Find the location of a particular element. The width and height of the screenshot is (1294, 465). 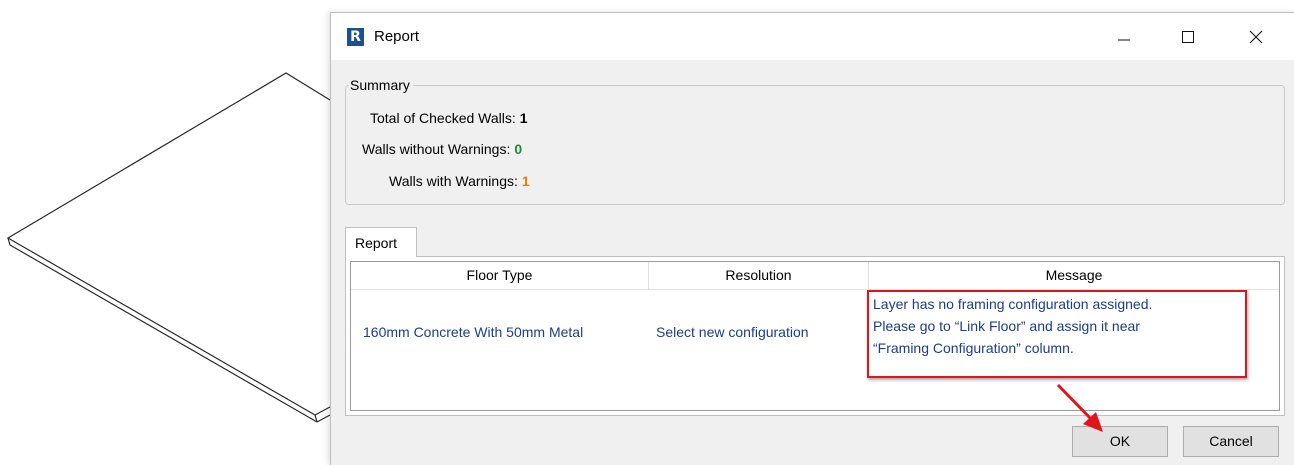

summary-without-warnings: Walls without Warnings: 0 is located at coordinates (442, 149).